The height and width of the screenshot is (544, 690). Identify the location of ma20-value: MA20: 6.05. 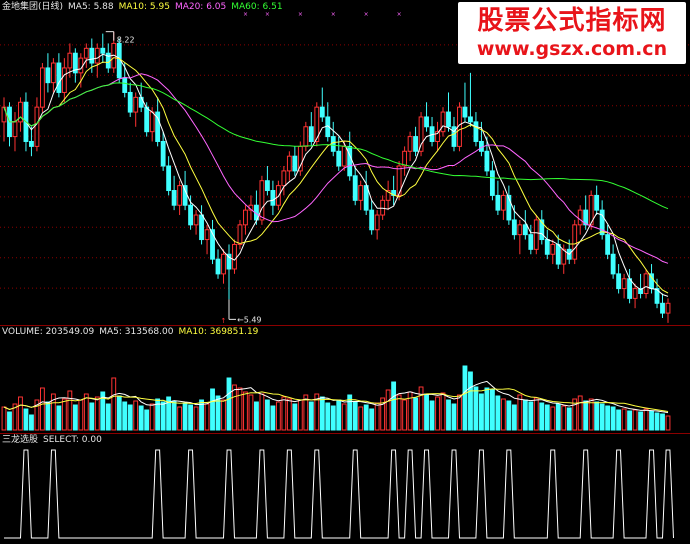
(200, 7).